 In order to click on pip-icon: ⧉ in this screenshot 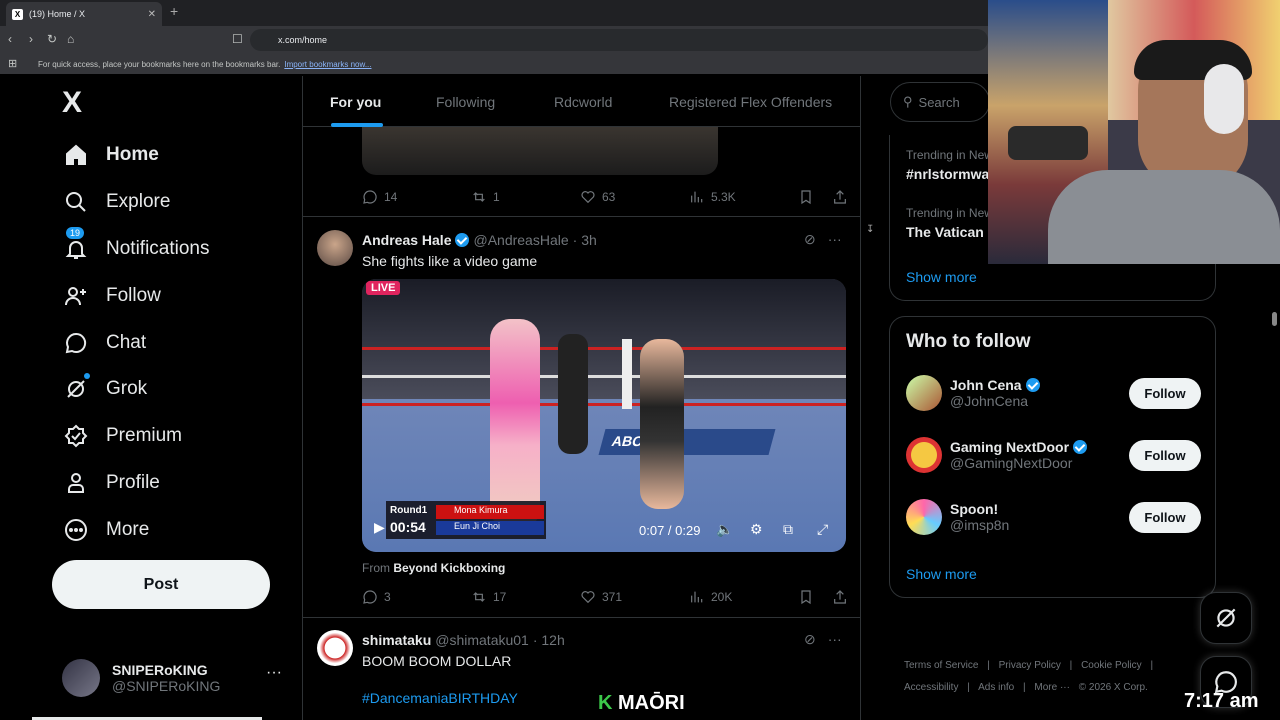, I will do `click(788, 529)`.